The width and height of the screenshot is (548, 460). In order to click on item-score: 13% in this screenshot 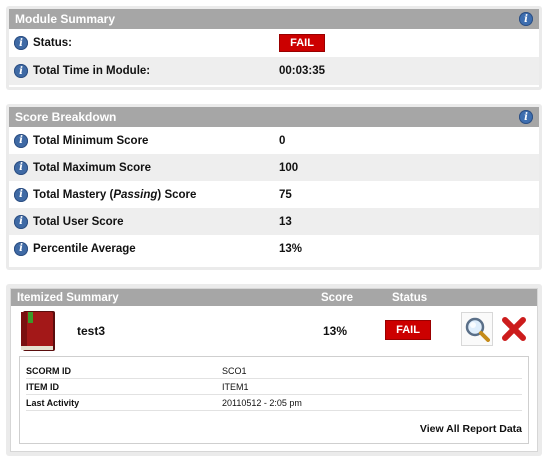, I will do `click(335, 331)`.